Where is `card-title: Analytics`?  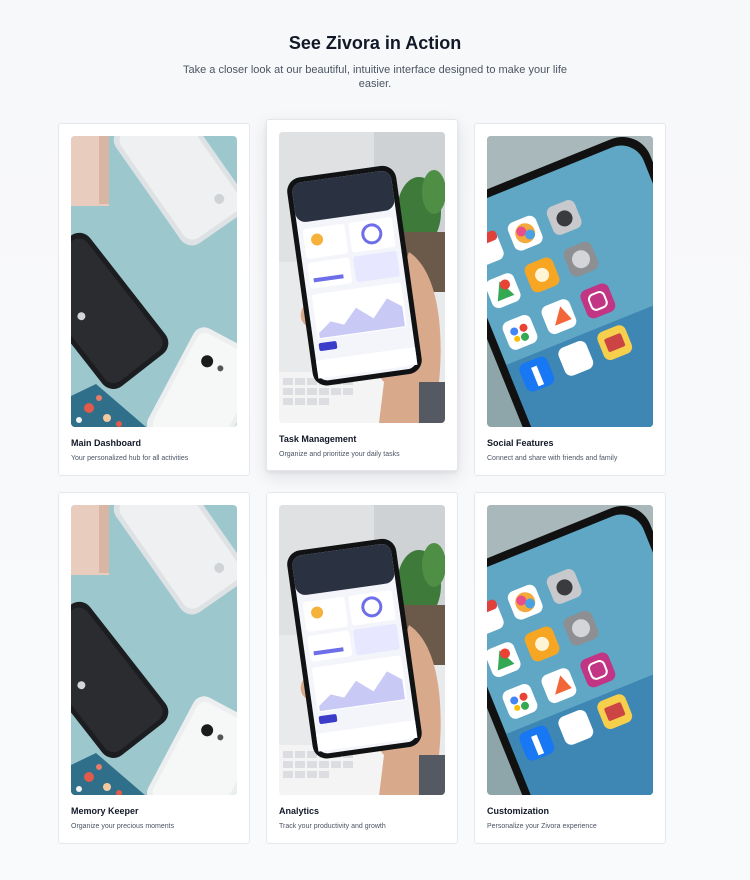 card-title: Analytics is located at coordinates (299, 811).